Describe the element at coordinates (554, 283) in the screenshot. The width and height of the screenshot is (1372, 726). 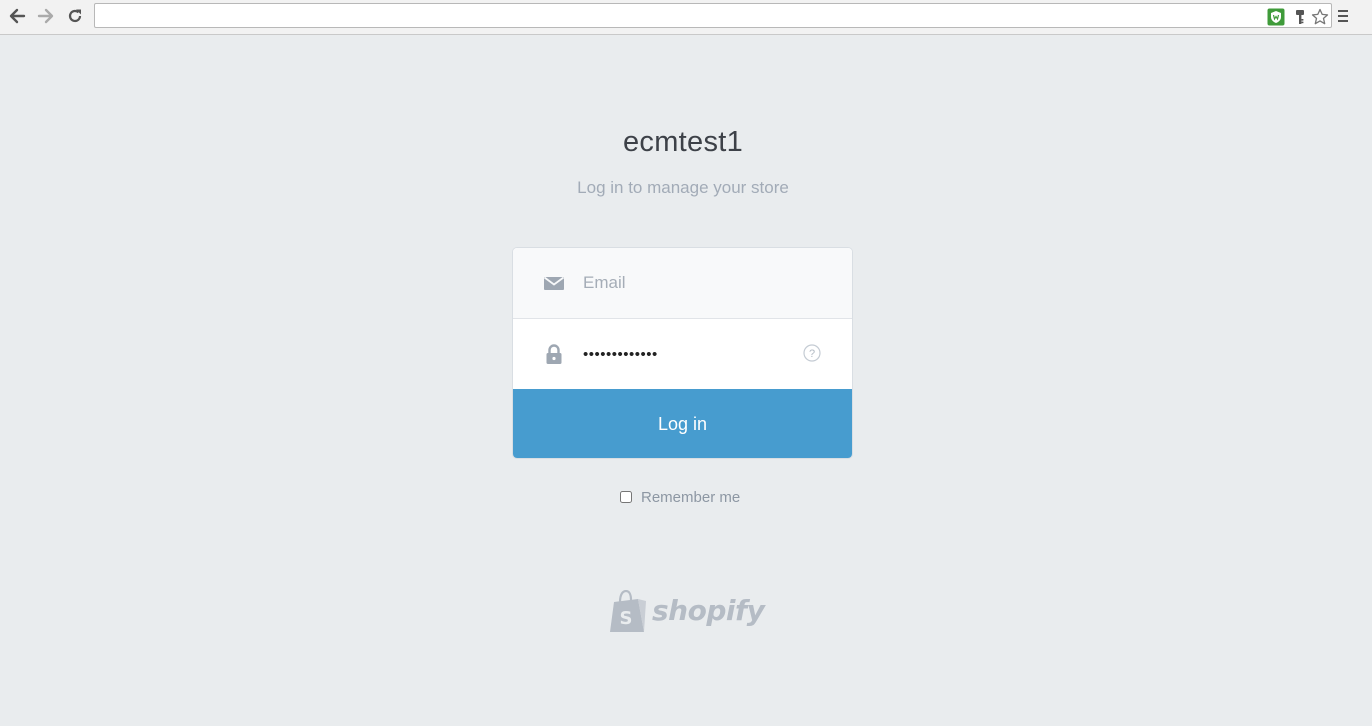
I see `envelope-icon` at that location.